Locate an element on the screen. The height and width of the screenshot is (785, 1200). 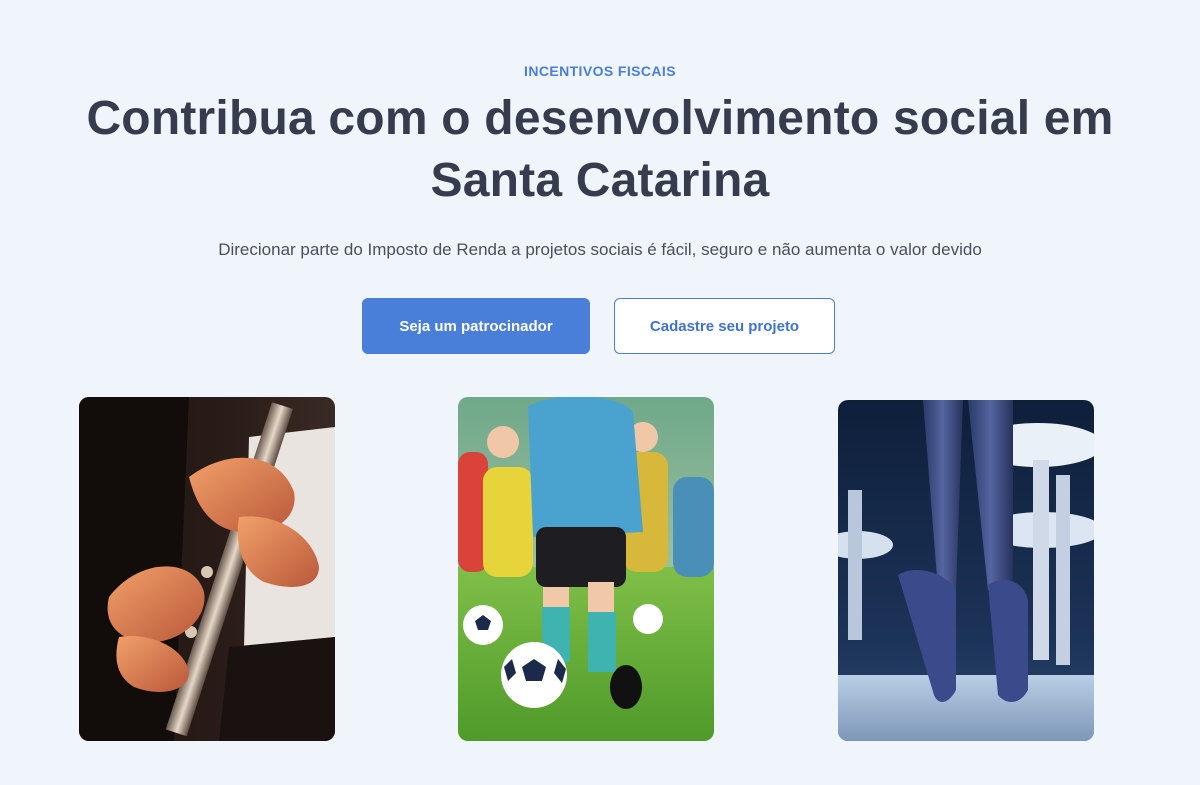
hero-eyebrow: INCENTIVOS FISCAIS is located at coordinates (600, 71).